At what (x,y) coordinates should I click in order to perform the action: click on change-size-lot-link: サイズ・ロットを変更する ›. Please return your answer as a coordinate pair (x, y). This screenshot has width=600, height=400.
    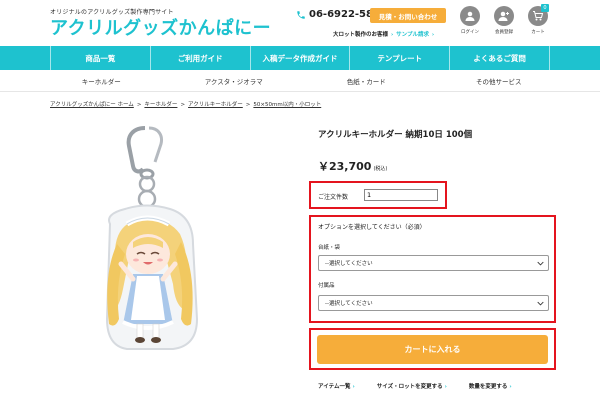
    Looking at the image, I should click on (412, 386).